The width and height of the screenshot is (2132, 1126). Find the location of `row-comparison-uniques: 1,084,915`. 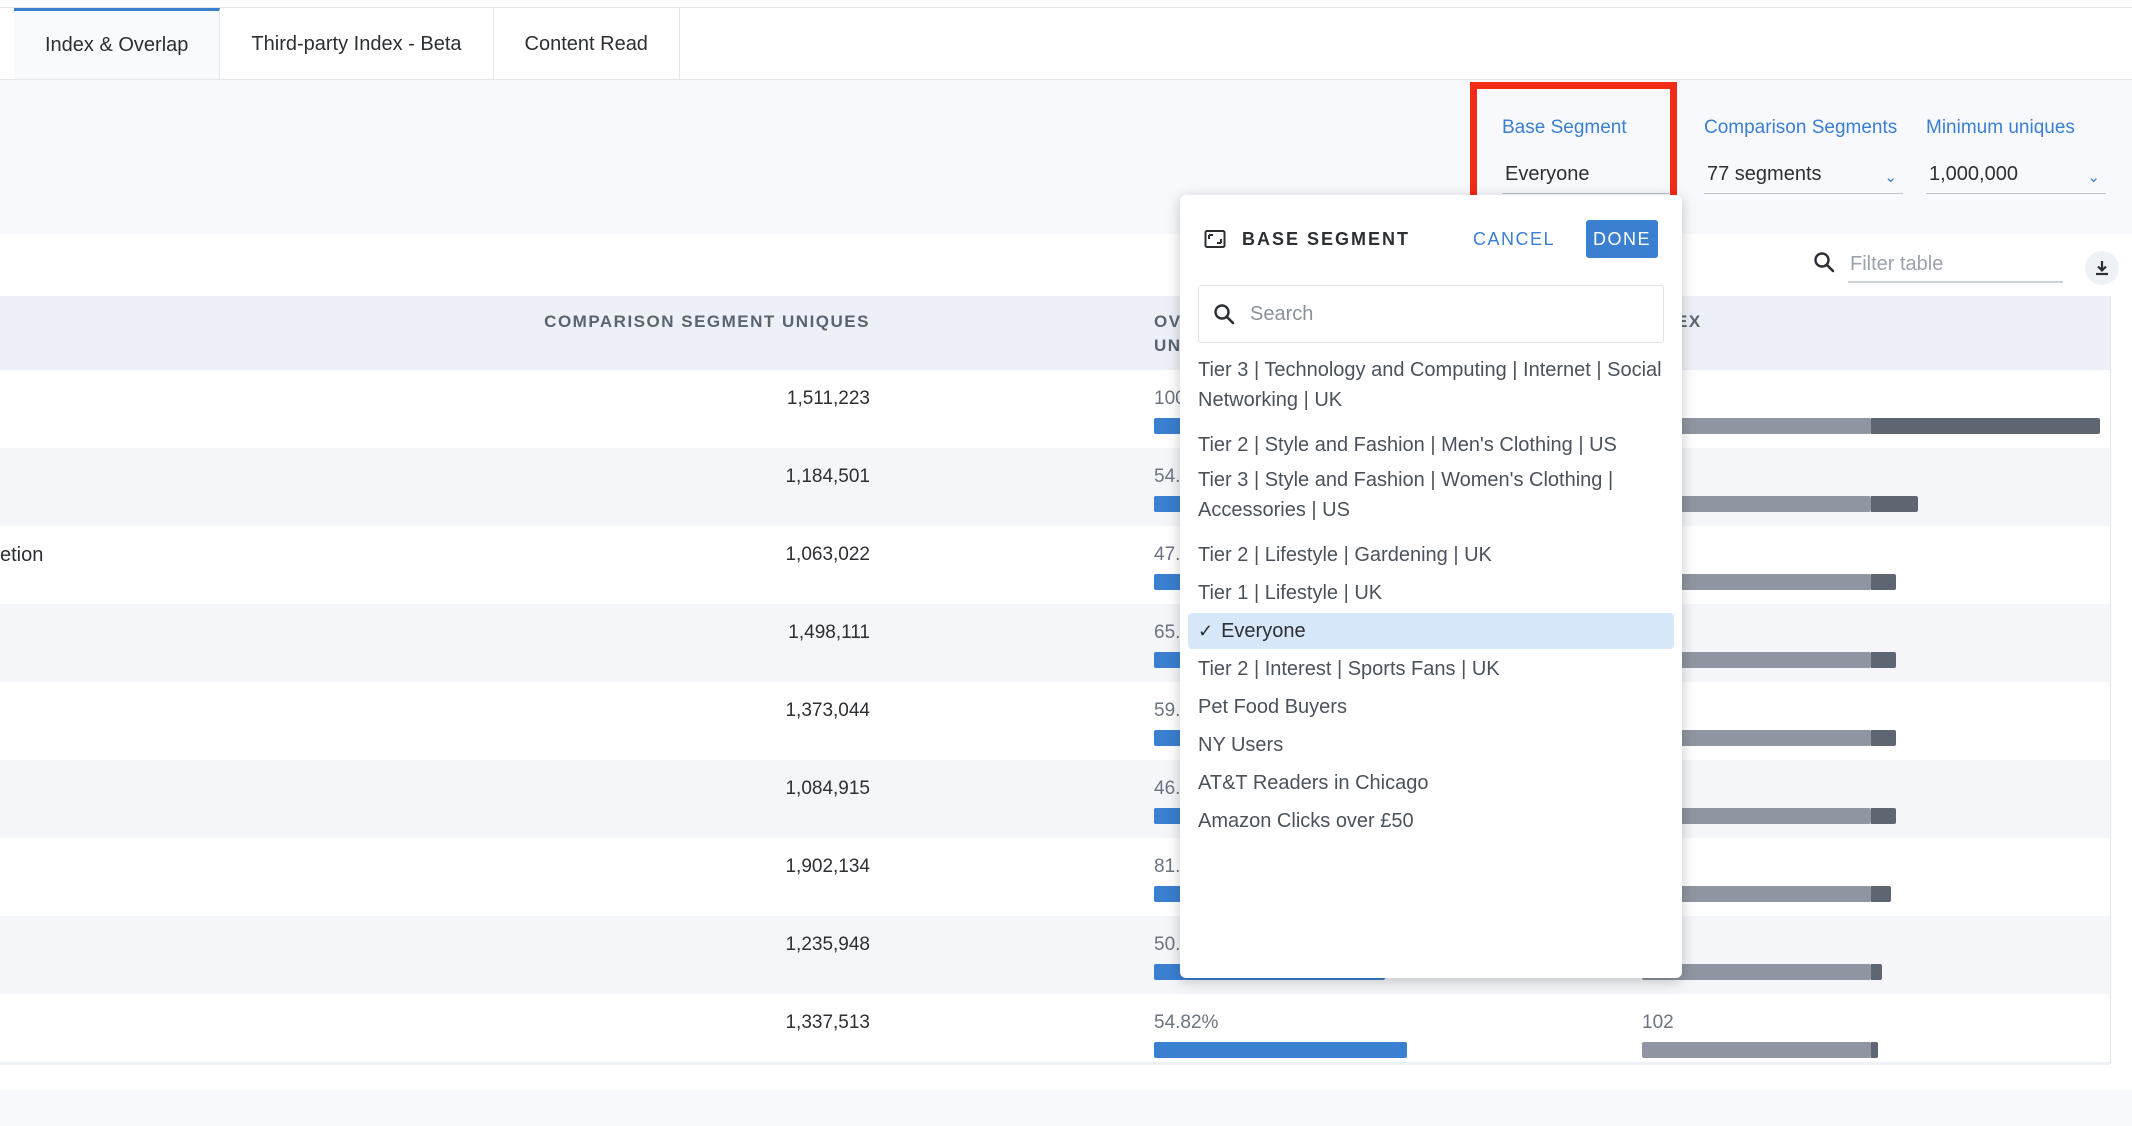

row-comparison-uniques: 1,084,915 is located at coordinates (827, 788).